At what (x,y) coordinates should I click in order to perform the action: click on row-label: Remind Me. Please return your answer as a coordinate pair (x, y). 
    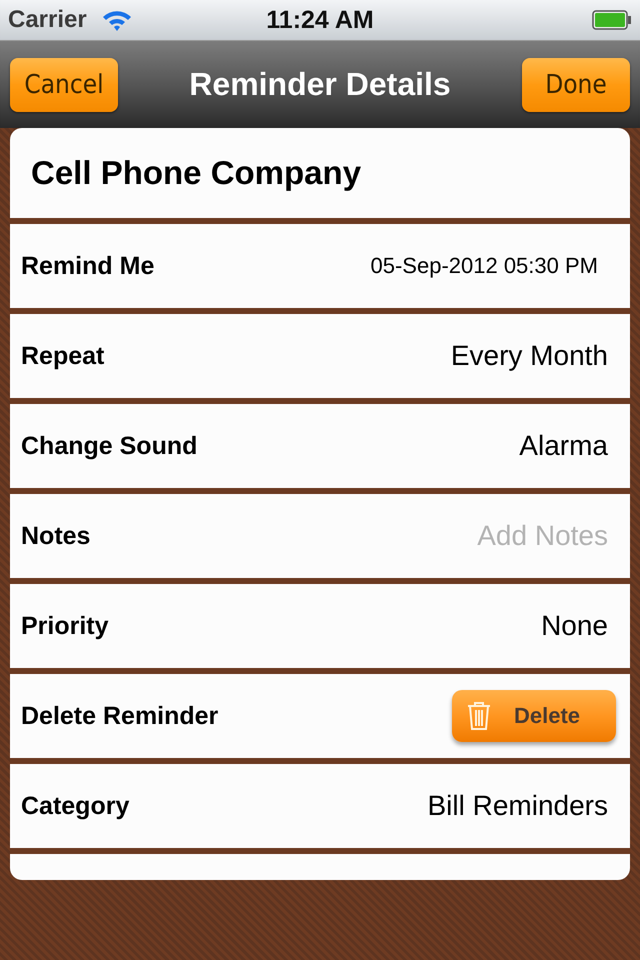
    Looking at the image, I should click on (87, 266).